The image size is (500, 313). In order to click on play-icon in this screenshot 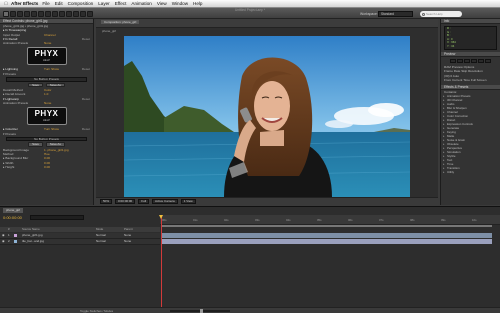, I will do `click(467, 61)`.